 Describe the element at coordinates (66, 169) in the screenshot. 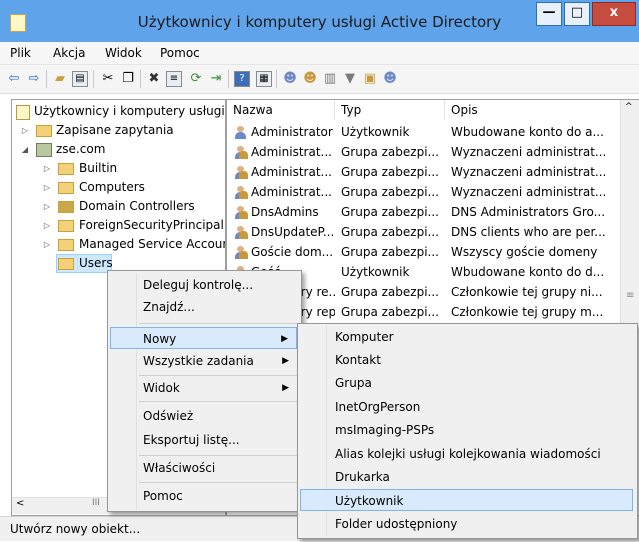

I see `folder-icon` at that location.